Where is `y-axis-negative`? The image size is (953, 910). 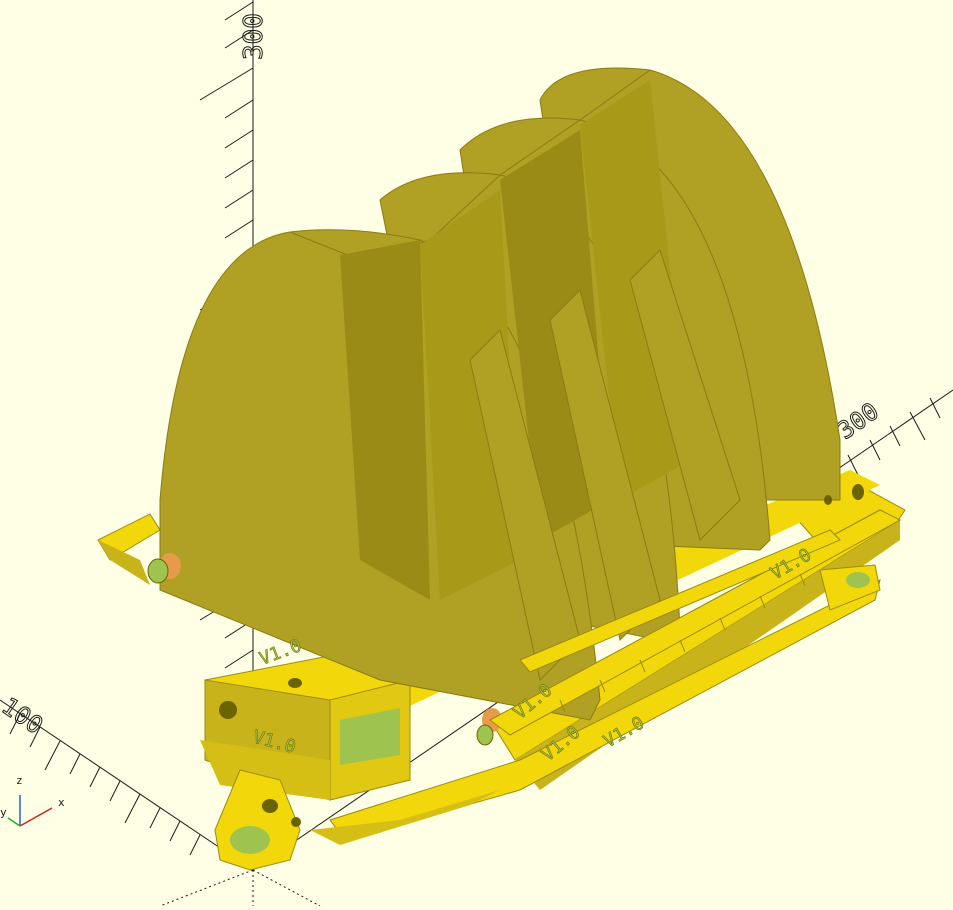 y-axis-negative is located at coordinates (286, 888).